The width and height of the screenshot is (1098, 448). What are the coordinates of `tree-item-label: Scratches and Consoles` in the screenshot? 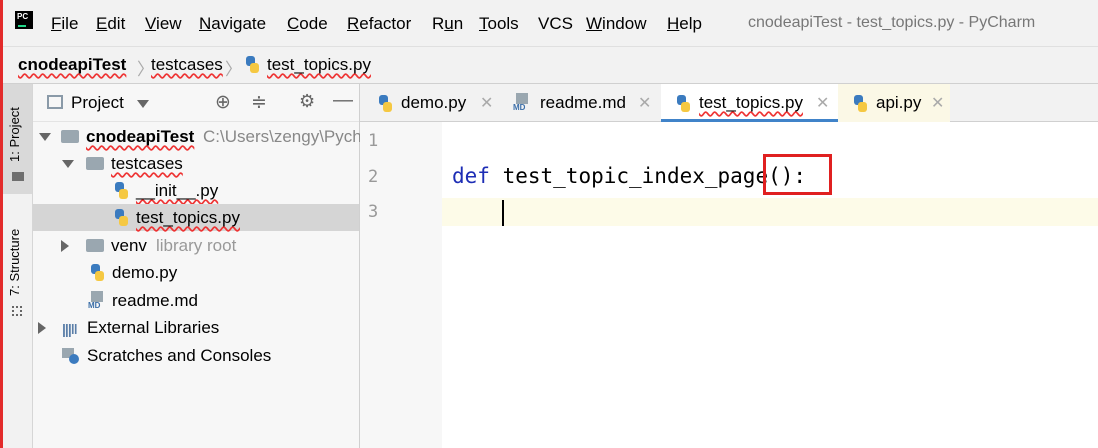 It's located at (179, 355).